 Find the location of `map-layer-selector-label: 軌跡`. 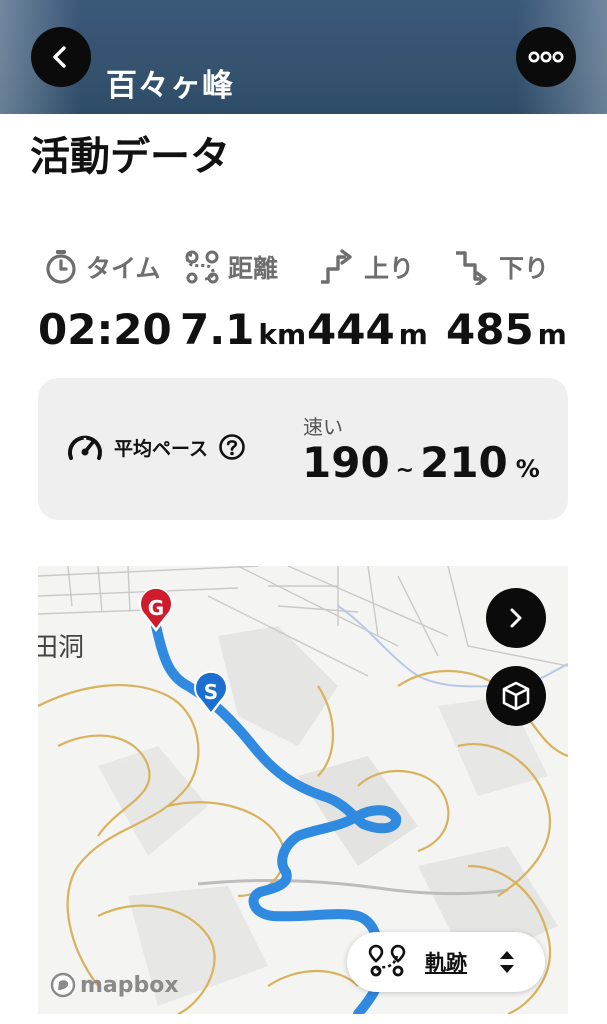

map-layer-selector-label: 軌跡 is located at coordinates (446, 963).